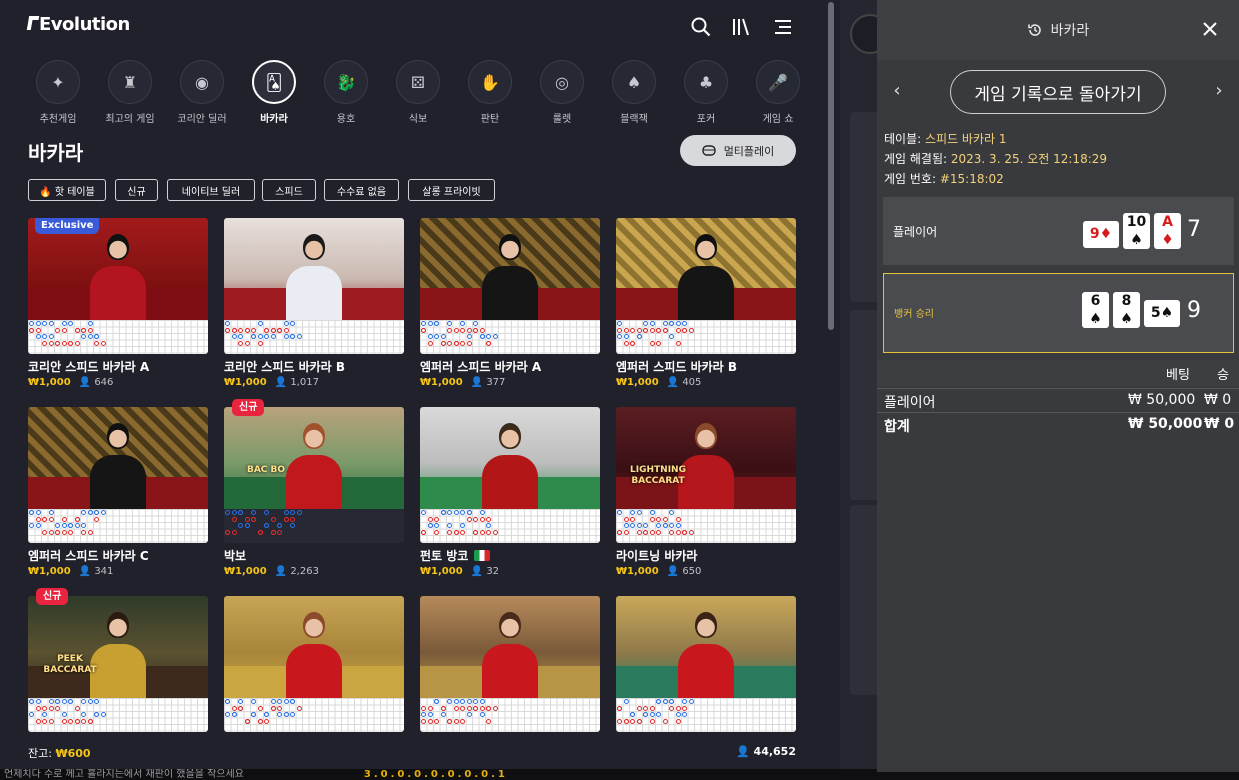  What do you see at coordinates (778, 92) in the screenshot?
I see `category-microphone: 🎤 게임 쇼` at bounding box center [778, 92].